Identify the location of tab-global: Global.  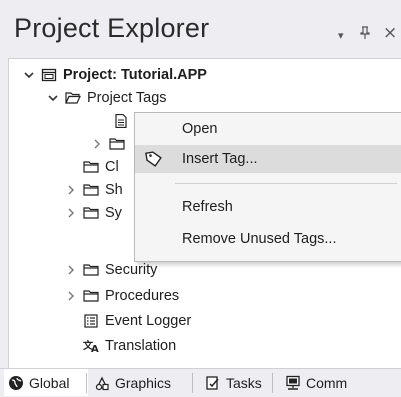
(46, 382).